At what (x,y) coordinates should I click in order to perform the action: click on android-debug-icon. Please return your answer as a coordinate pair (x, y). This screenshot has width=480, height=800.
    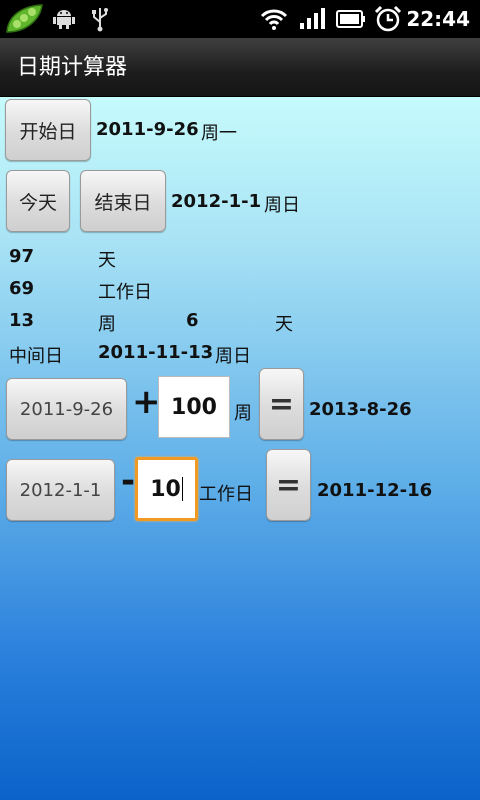
    Looking at the image, I should click on (64, 19).